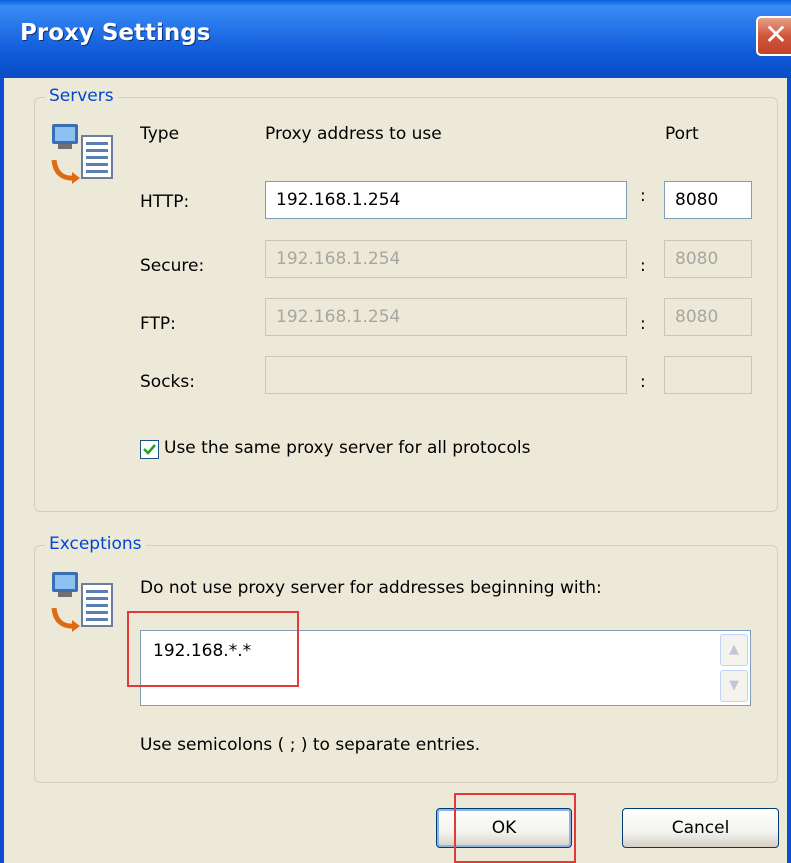 The height and width of the screenshot is (863, 791). I want to click on scroll-down-button: ▼, so click(734, 686).